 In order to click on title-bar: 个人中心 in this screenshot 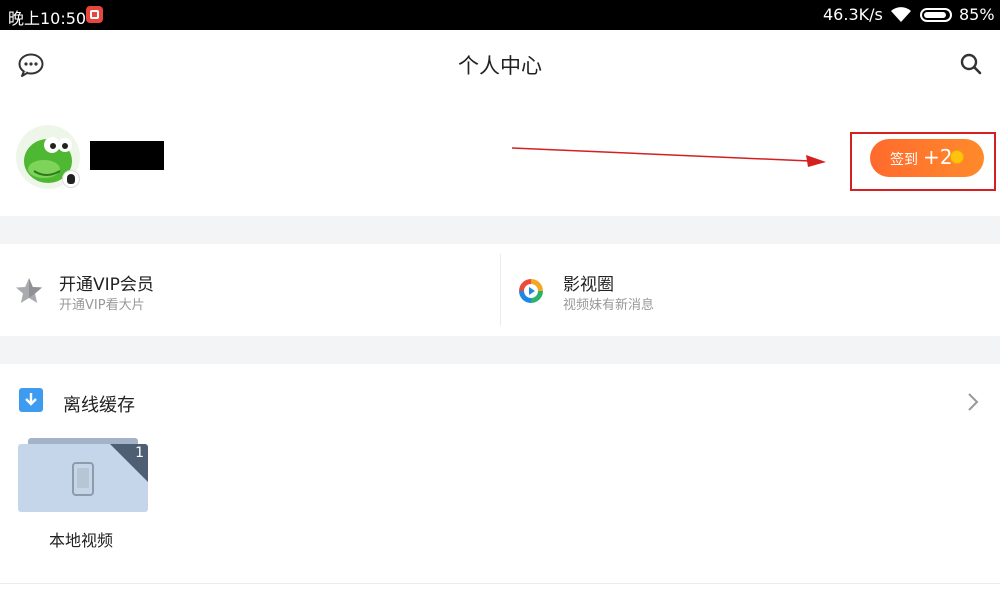, I will do `click(500, 64)`.